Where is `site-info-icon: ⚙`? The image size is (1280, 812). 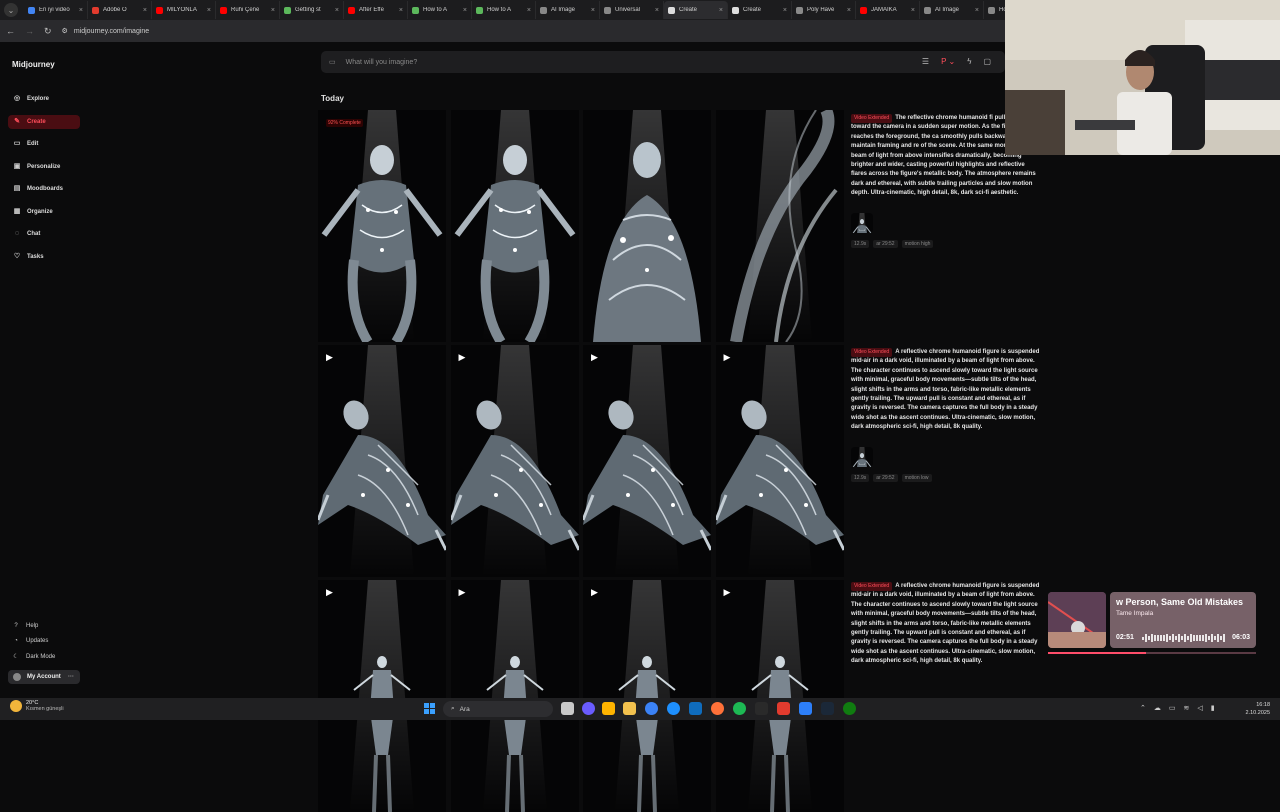
site-info-icon: ⚙ is located at coordinates (65, 31).